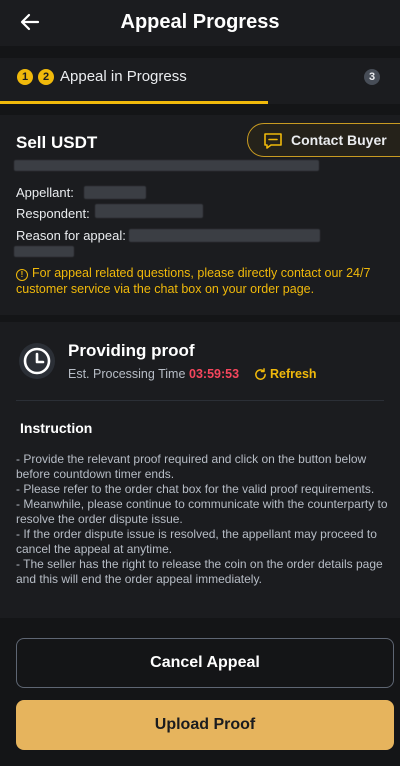  What do you see at coordinates (45, 192) in the screenshot?
I see `appellant-label: Appellant:` at bounding box center [45, 192].